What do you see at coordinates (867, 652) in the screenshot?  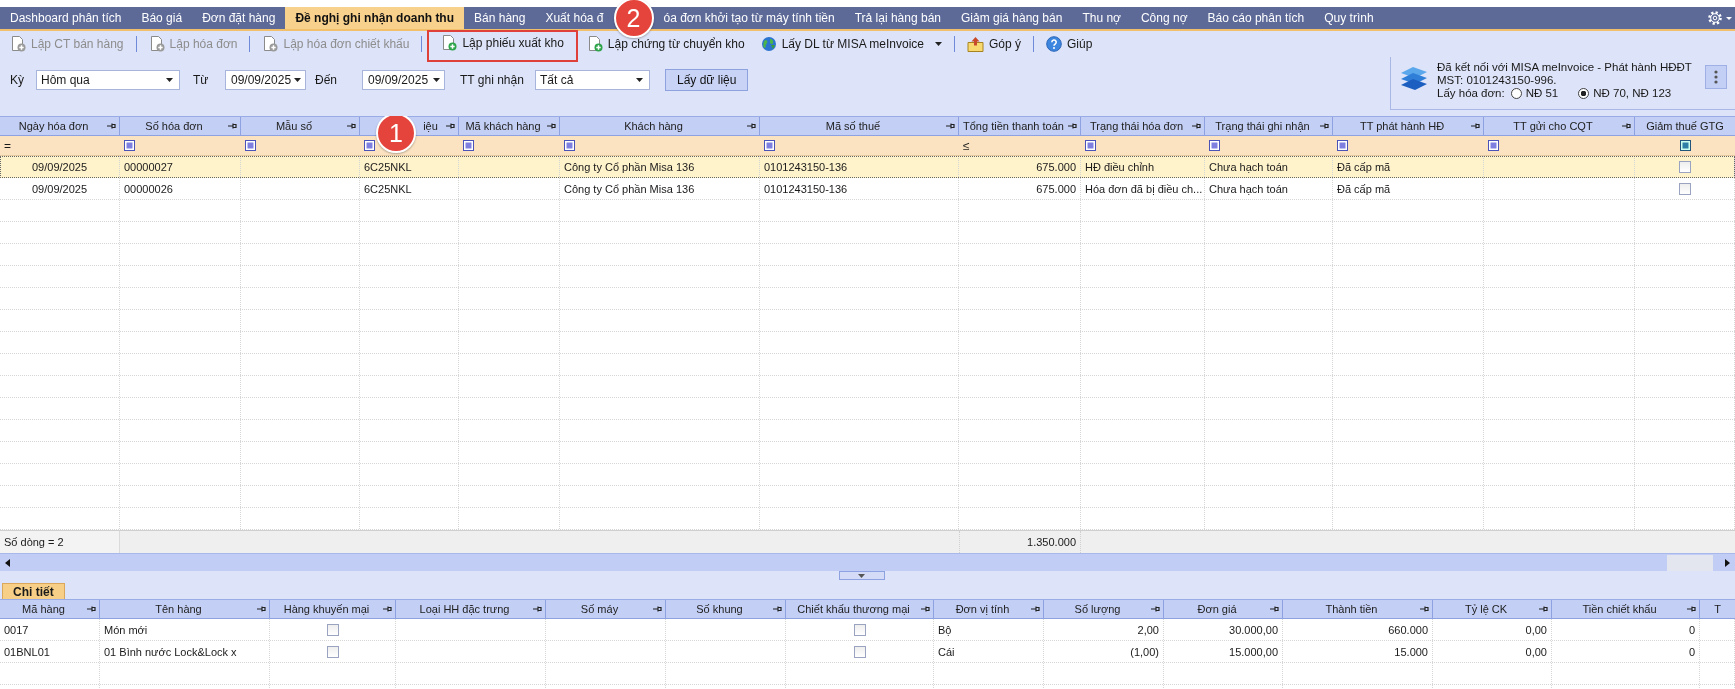 I see `table-row: 01BNL01 01 Bình nước Lock&Lock x Cái (1,00) 15.000,00 15.000 0,00 0` at bounding box center [867, 652].